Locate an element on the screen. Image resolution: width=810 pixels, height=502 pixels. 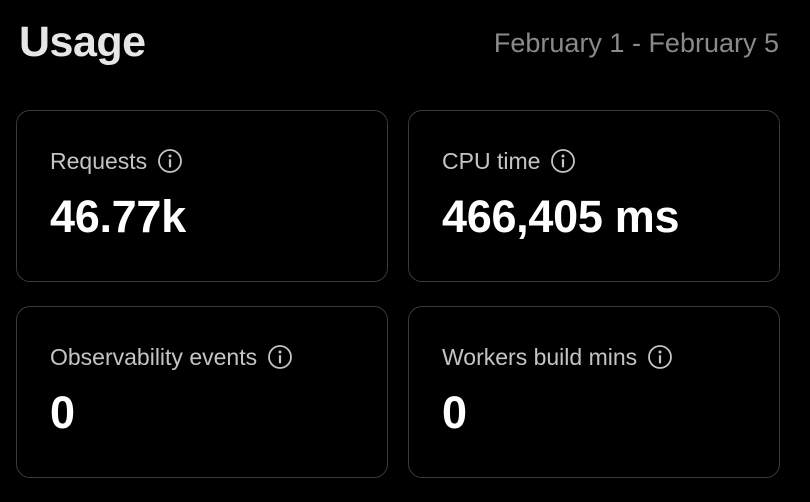
metric-label: Workers build mins is located at coordinates (540, 357).